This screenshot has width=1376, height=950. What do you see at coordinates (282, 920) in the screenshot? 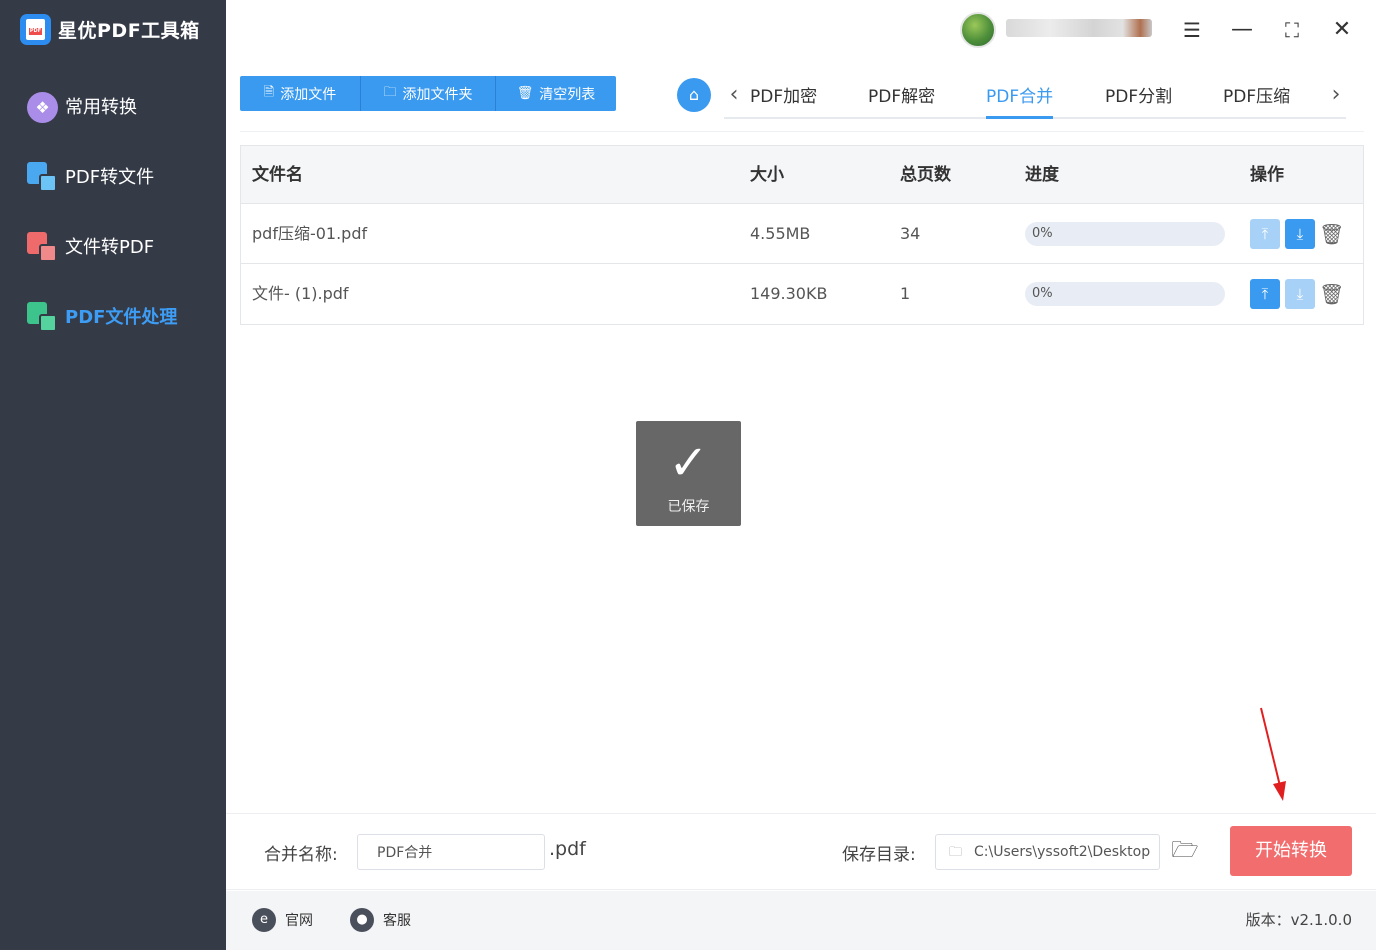
I see `website-link: e 官网` at bounding box center [282, 920].